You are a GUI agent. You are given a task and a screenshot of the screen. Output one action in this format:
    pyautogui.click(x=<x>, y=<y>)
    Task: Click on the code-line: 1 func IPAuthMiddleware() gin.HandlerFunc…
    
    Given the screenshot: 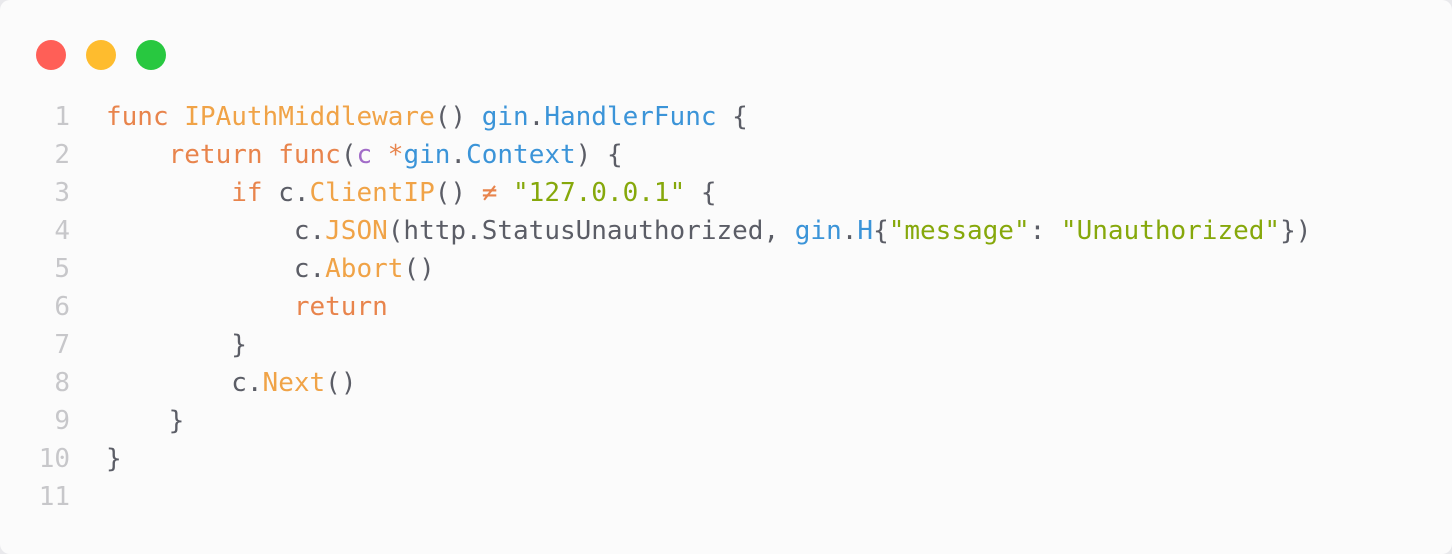 What is the action you would take?
    pyautogui.click(x=655, y=117)
    